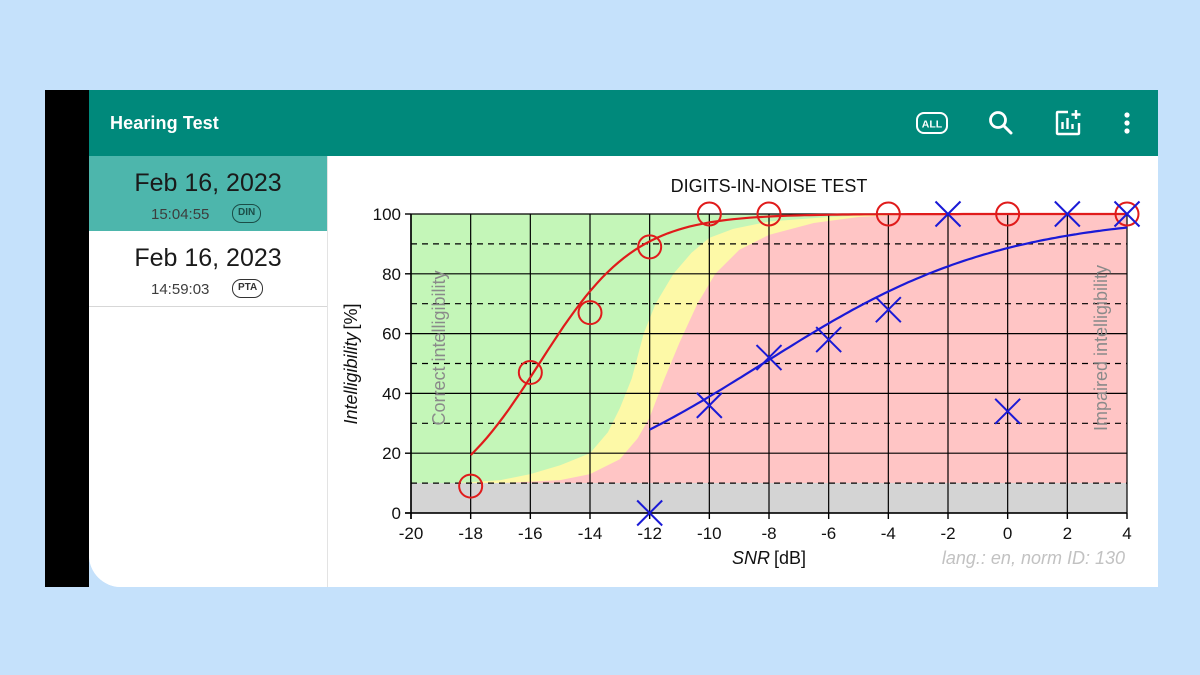  I want to click on x-tick-label: 4, so click(1126, 533).